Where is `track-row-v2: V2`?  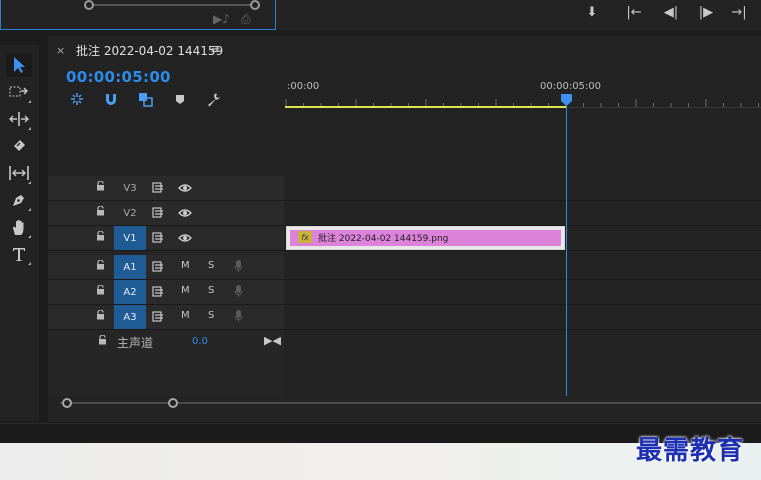 track-row-v2: V2 is located at coordinates (404, 213).